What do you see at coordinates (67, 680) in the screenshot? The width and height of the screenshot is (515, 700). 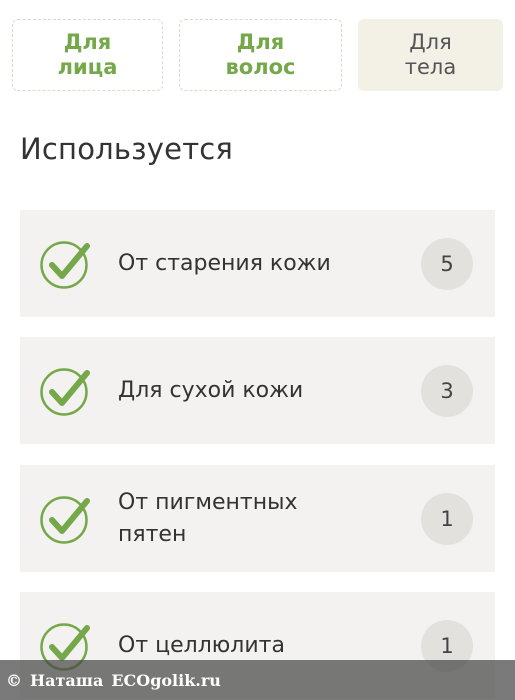 I see `watermark-author: Наташа` at bounding box center [67, 680].